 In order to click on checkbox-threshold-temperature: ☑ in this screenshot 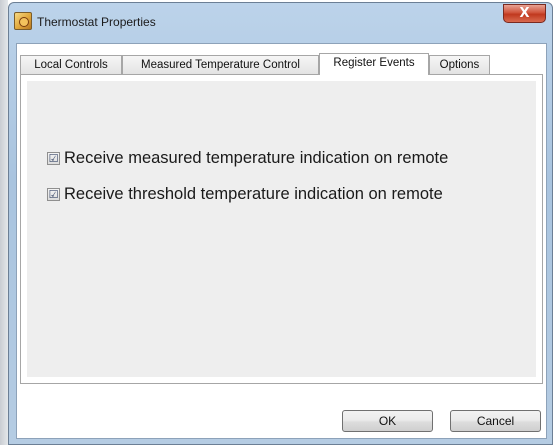, I will do `click(53, 194)`.